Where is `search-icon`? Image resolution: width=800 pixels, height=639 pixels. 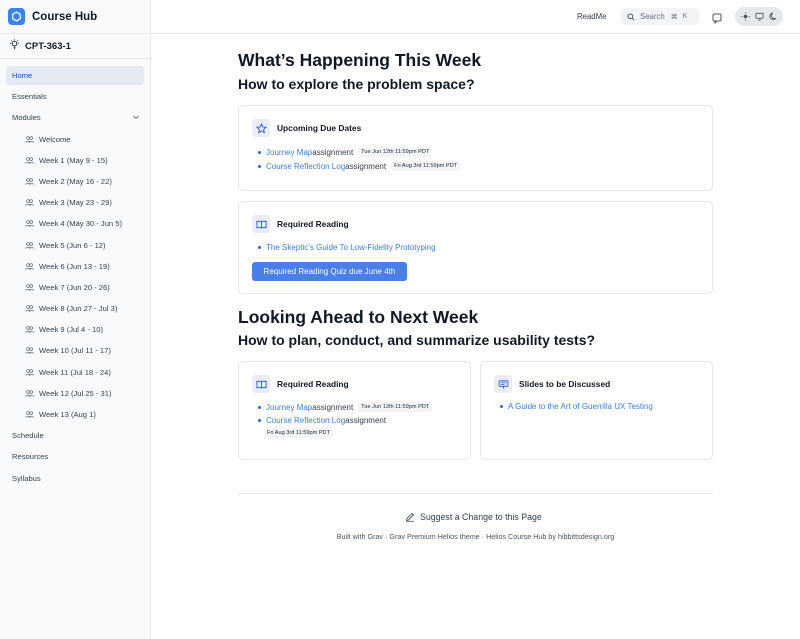
search-icon is located at coordinates (631, 17).